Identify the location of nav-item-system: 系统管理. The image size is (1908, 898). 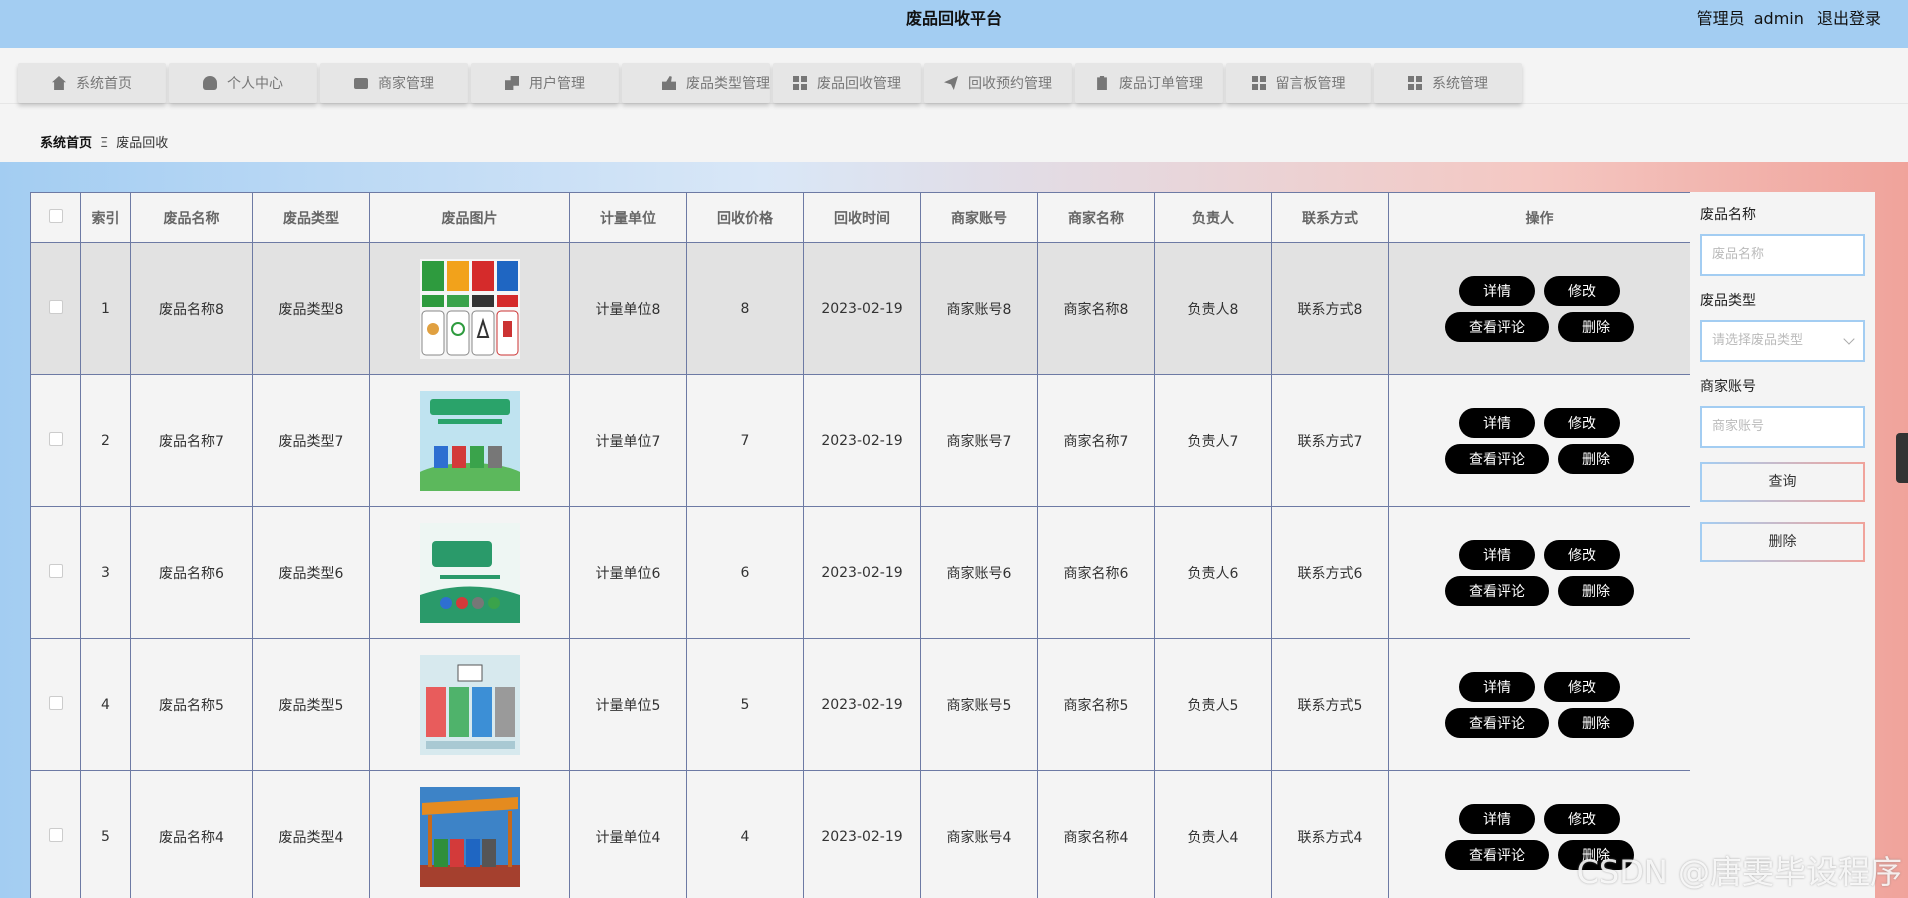
(1448, 83).